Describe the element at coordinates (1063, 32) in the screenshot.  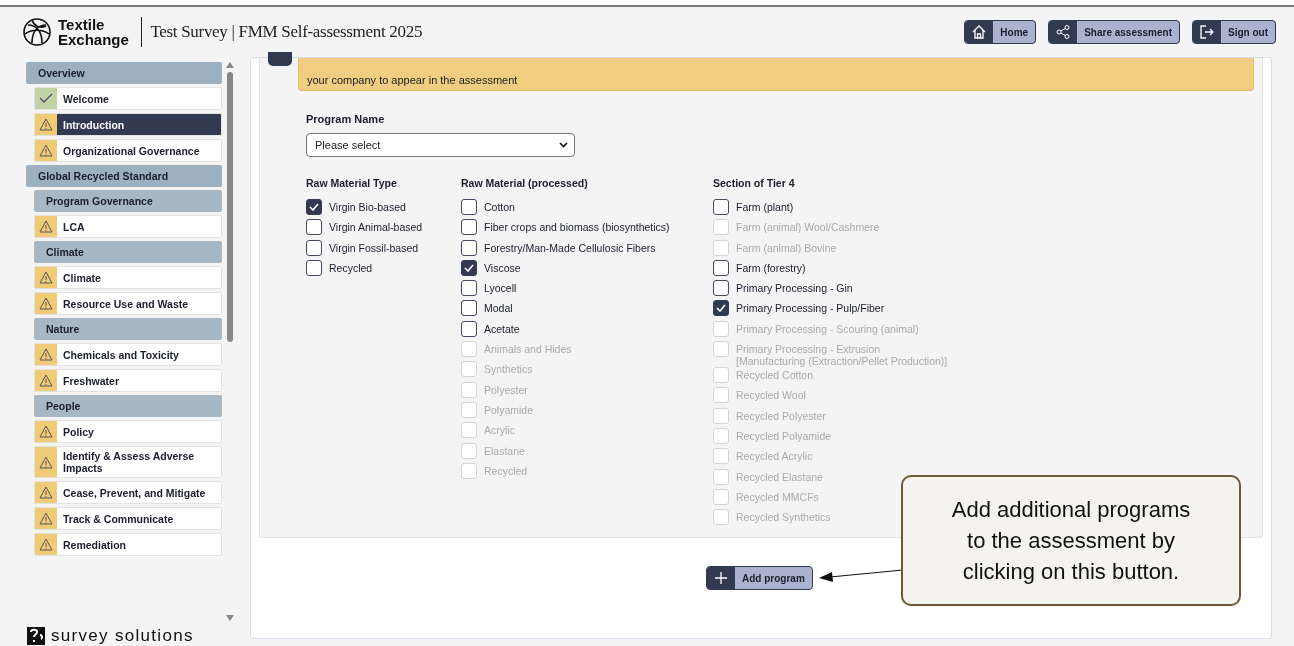
I see `share-icon` at that location.